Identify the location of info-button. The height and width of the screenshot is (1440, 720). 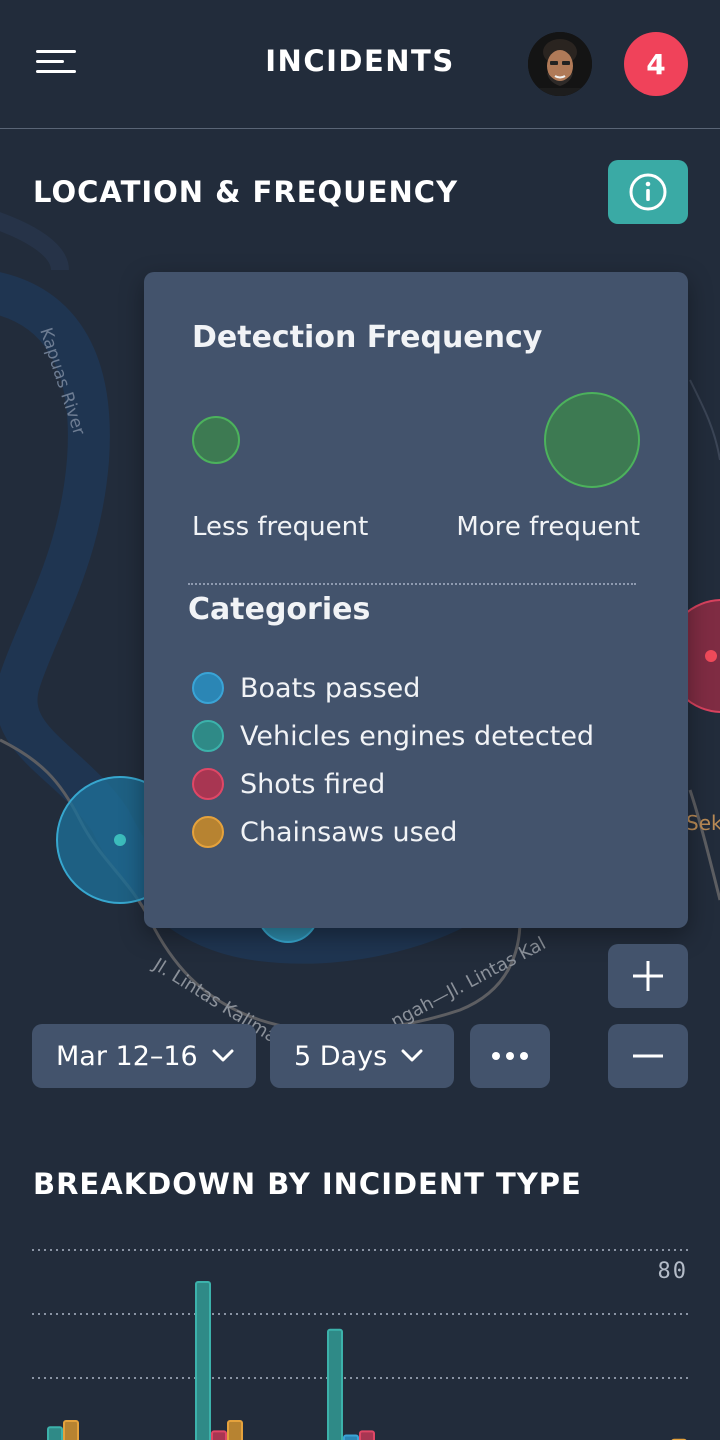
(648, 192).